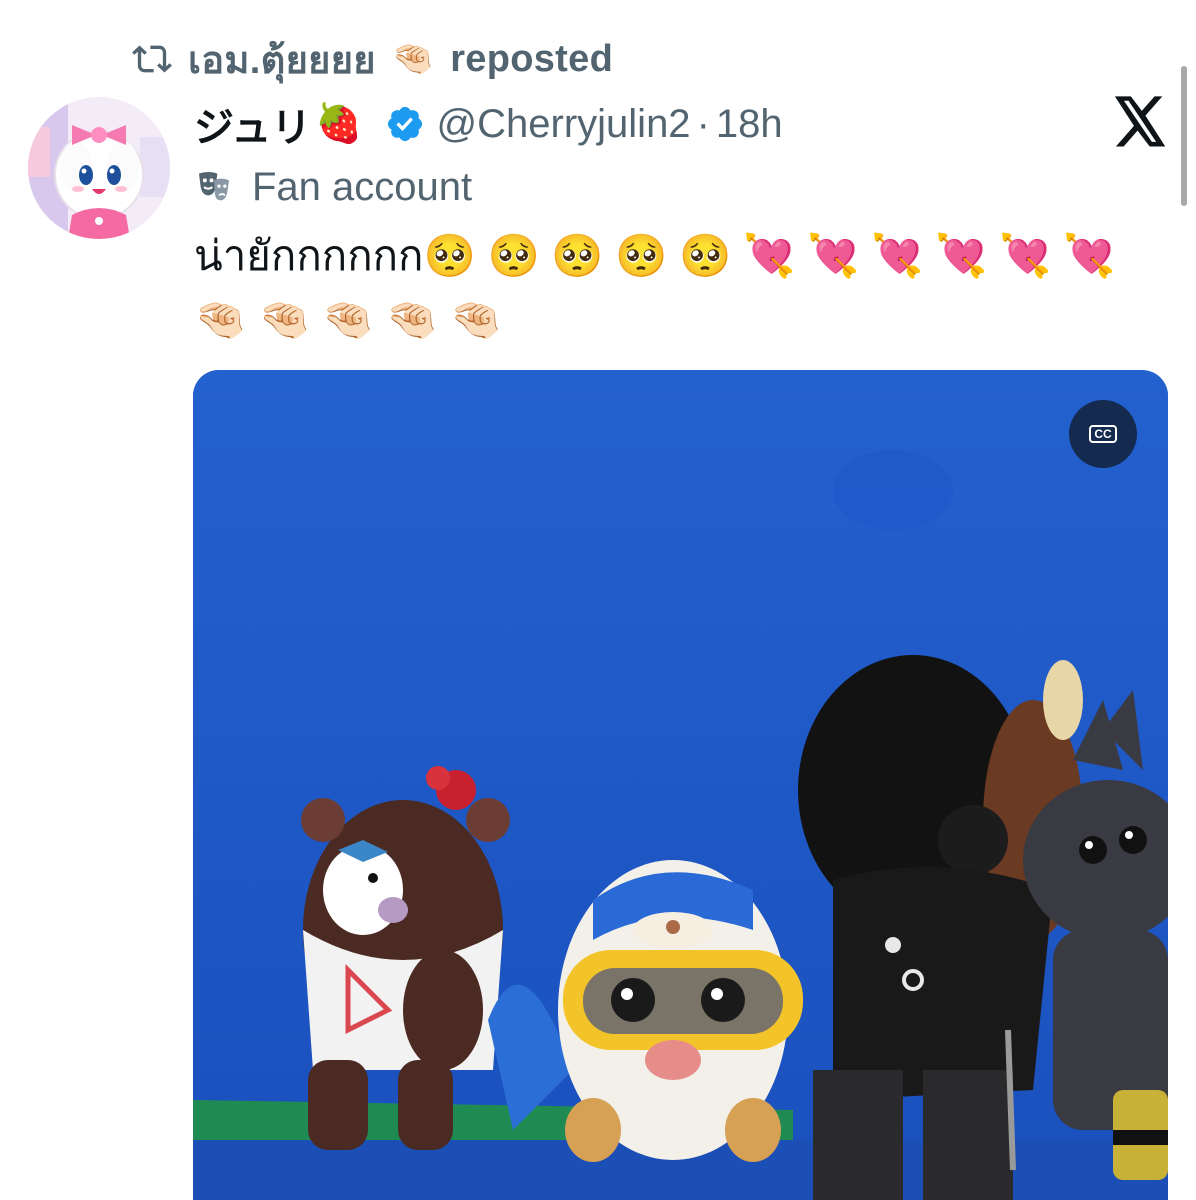 Image resolution: width=1196 pixels, height=1200 pixels. I want to click on repost-icon, so click(152, 59).